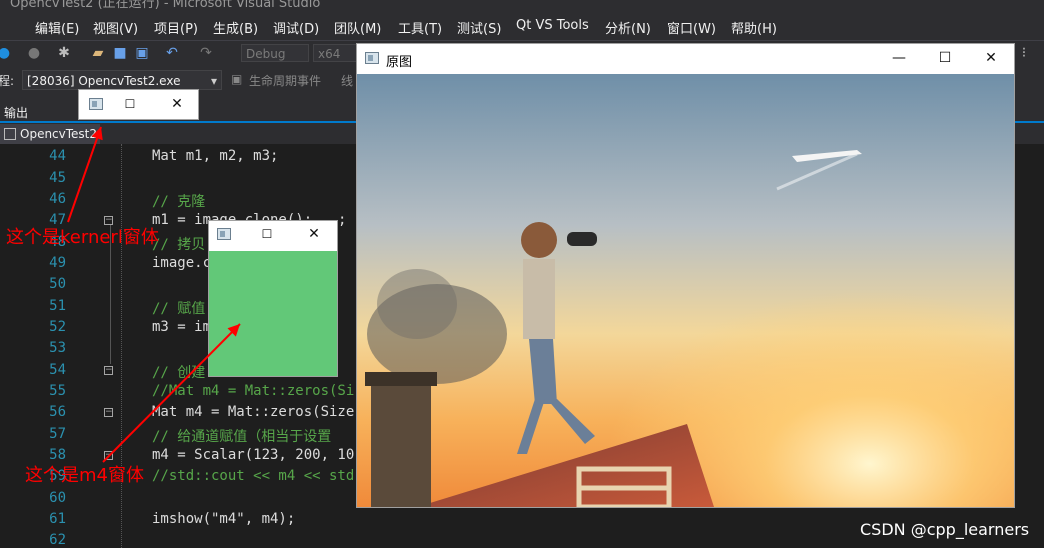 The width and height of the screenshot is (1044, 548). Describe the element at coordinates (84, 475) in the screenshot. I see `m4-annotation: 这个是m4窗体` at that location.